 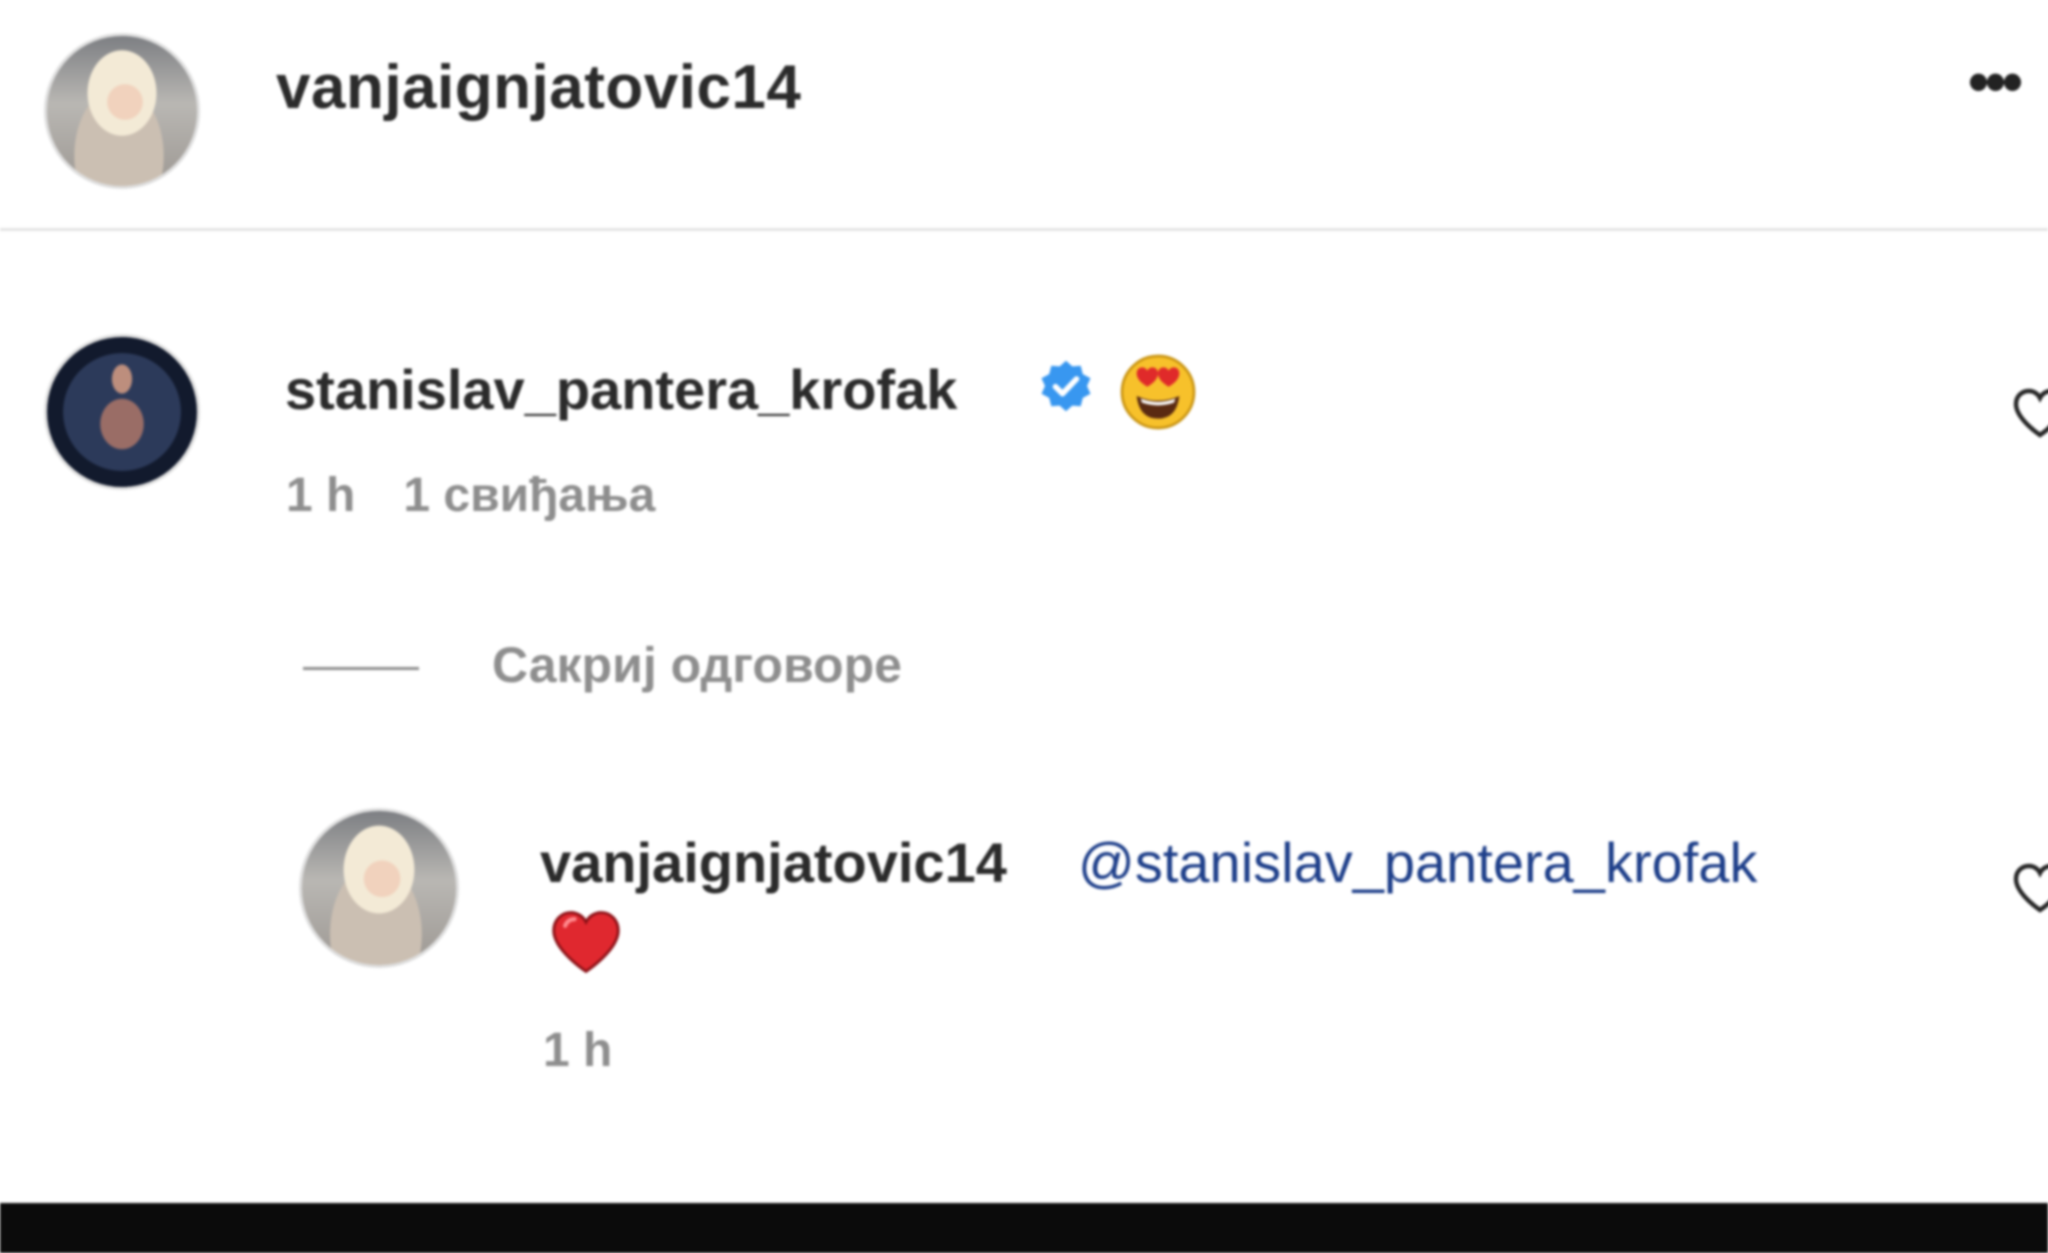 What do you see at coordinates (1024, 1228) in the screenshot?
I see `bottom-black-bar` at bounding box center [1024, 1228].